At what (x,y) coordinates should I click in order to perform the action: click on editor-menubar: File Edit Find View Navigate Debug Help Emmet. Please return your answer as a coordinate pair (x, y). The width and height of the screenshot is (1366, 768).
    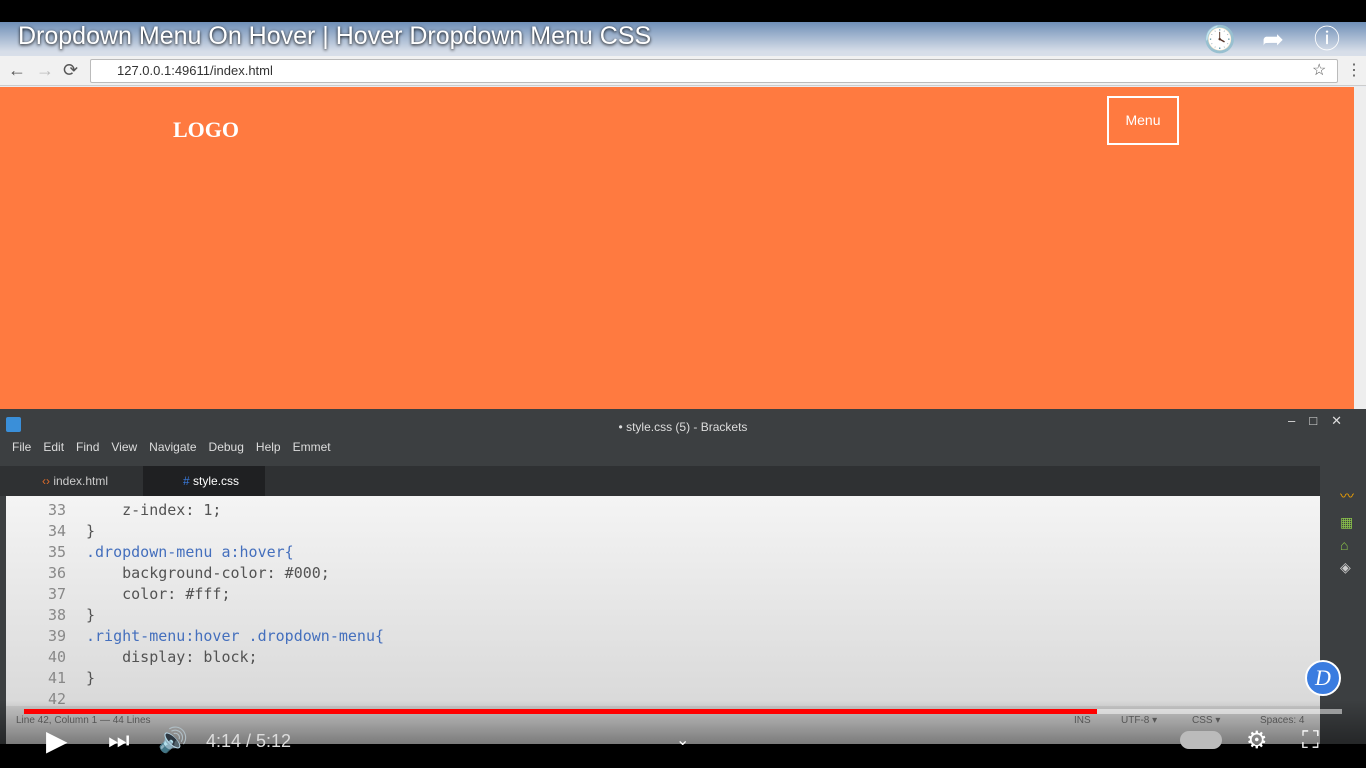
    Looking at the image, I should click on (177, 447).